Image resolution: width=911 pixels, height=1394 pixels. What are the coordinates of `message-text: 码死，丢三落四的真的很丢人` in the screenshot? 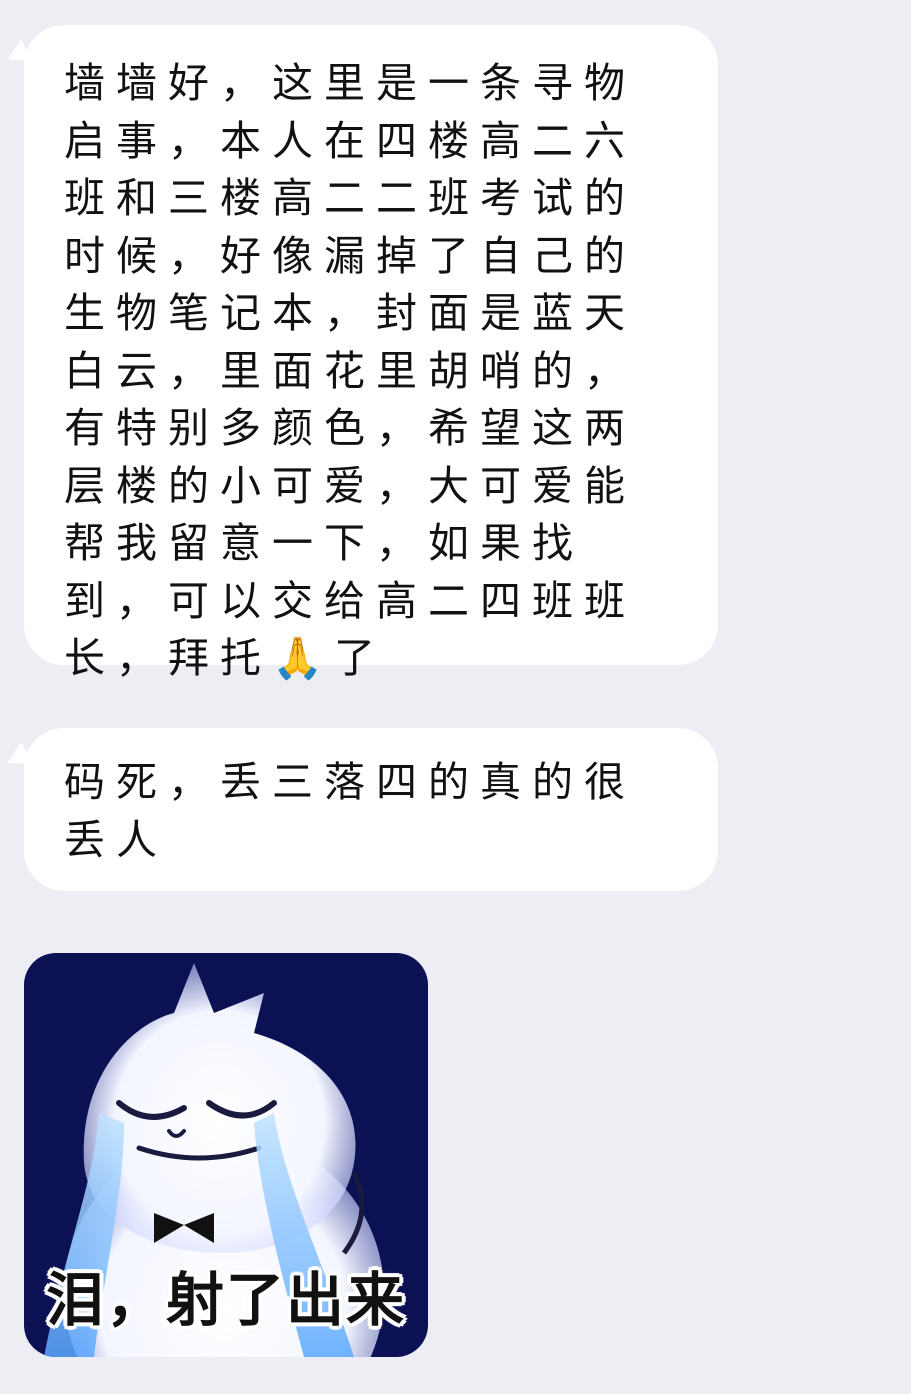 It's located at (350, 811).